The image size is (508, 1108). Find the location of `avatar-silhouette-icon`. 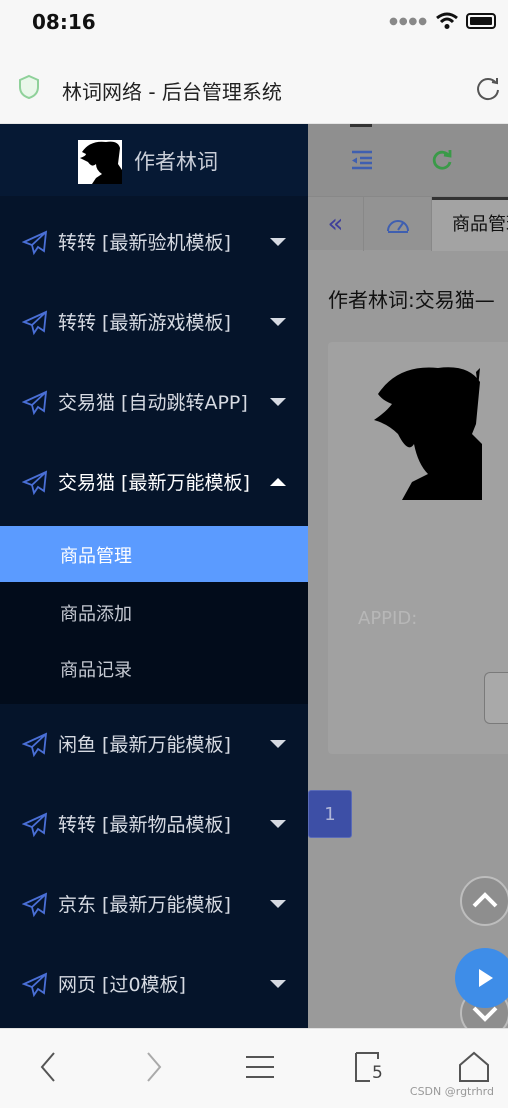

avatar-silhouette-icon is located at coordinates (101, 162).